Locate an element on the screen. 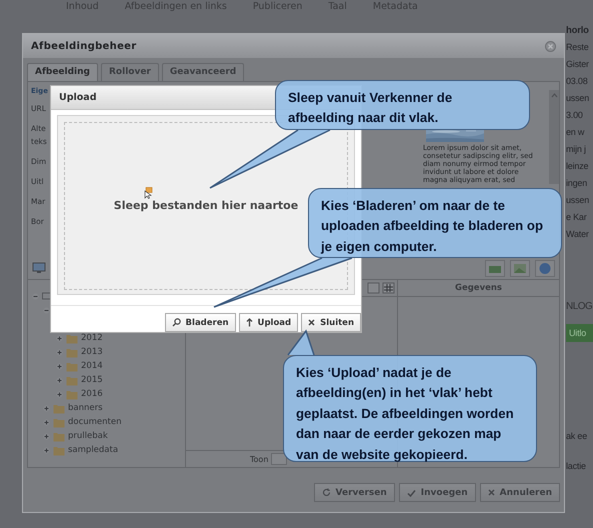  tab: Geavanceerd is located at coordinates (203, 72).